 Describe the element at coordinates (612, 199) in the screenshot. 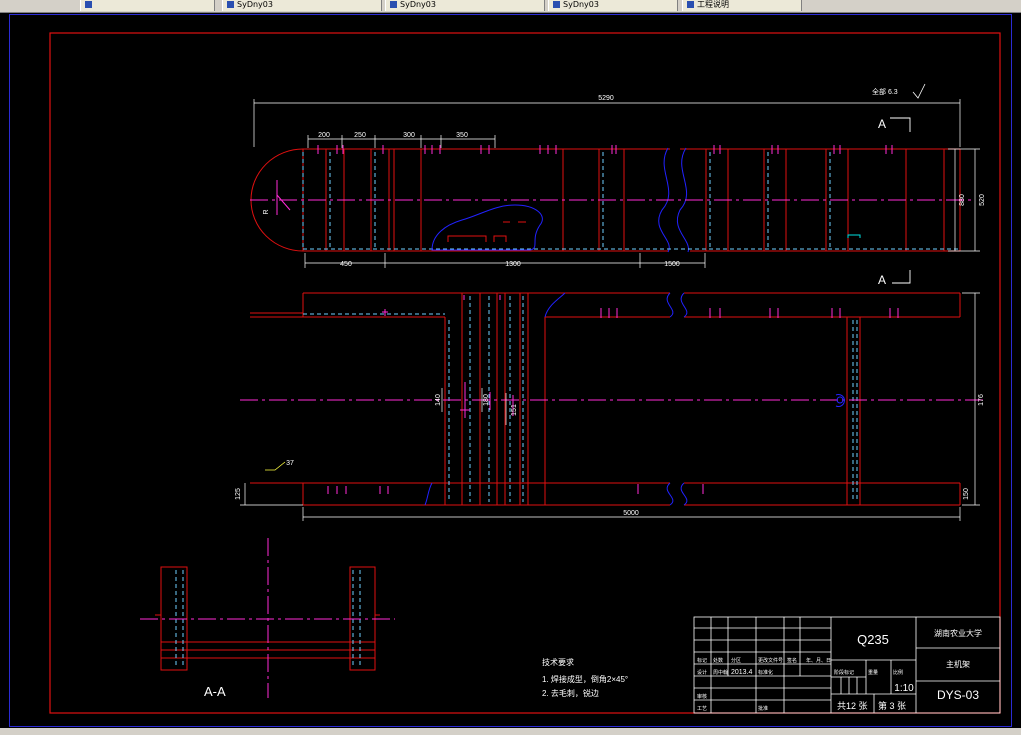

I see `top-view` at that location.